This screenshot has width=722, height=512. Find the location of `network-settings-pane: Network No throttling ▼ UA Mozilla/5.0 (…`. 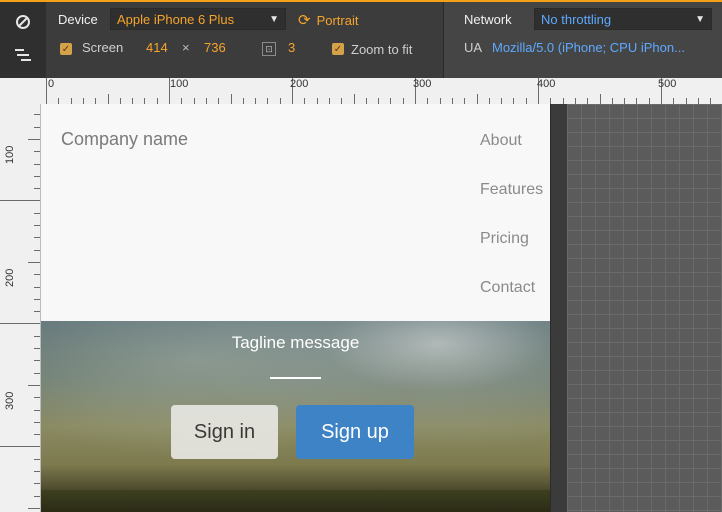

network-settings-pane: Network No throttling ▼ UA Mozilla/5.0 (… is located at coordinates (583, 40).